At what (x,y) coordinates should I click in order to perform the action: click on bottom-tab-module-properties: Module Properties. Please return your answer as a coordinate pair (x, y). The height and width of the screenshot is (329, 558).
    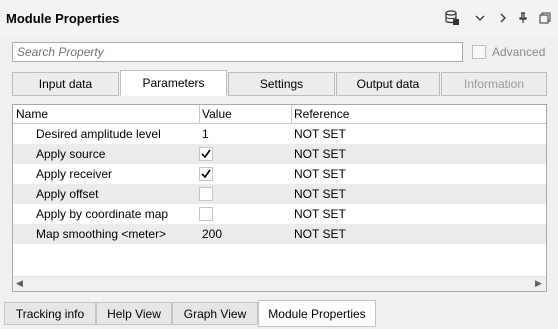
    Looking at the image, I should click on (317, 313).